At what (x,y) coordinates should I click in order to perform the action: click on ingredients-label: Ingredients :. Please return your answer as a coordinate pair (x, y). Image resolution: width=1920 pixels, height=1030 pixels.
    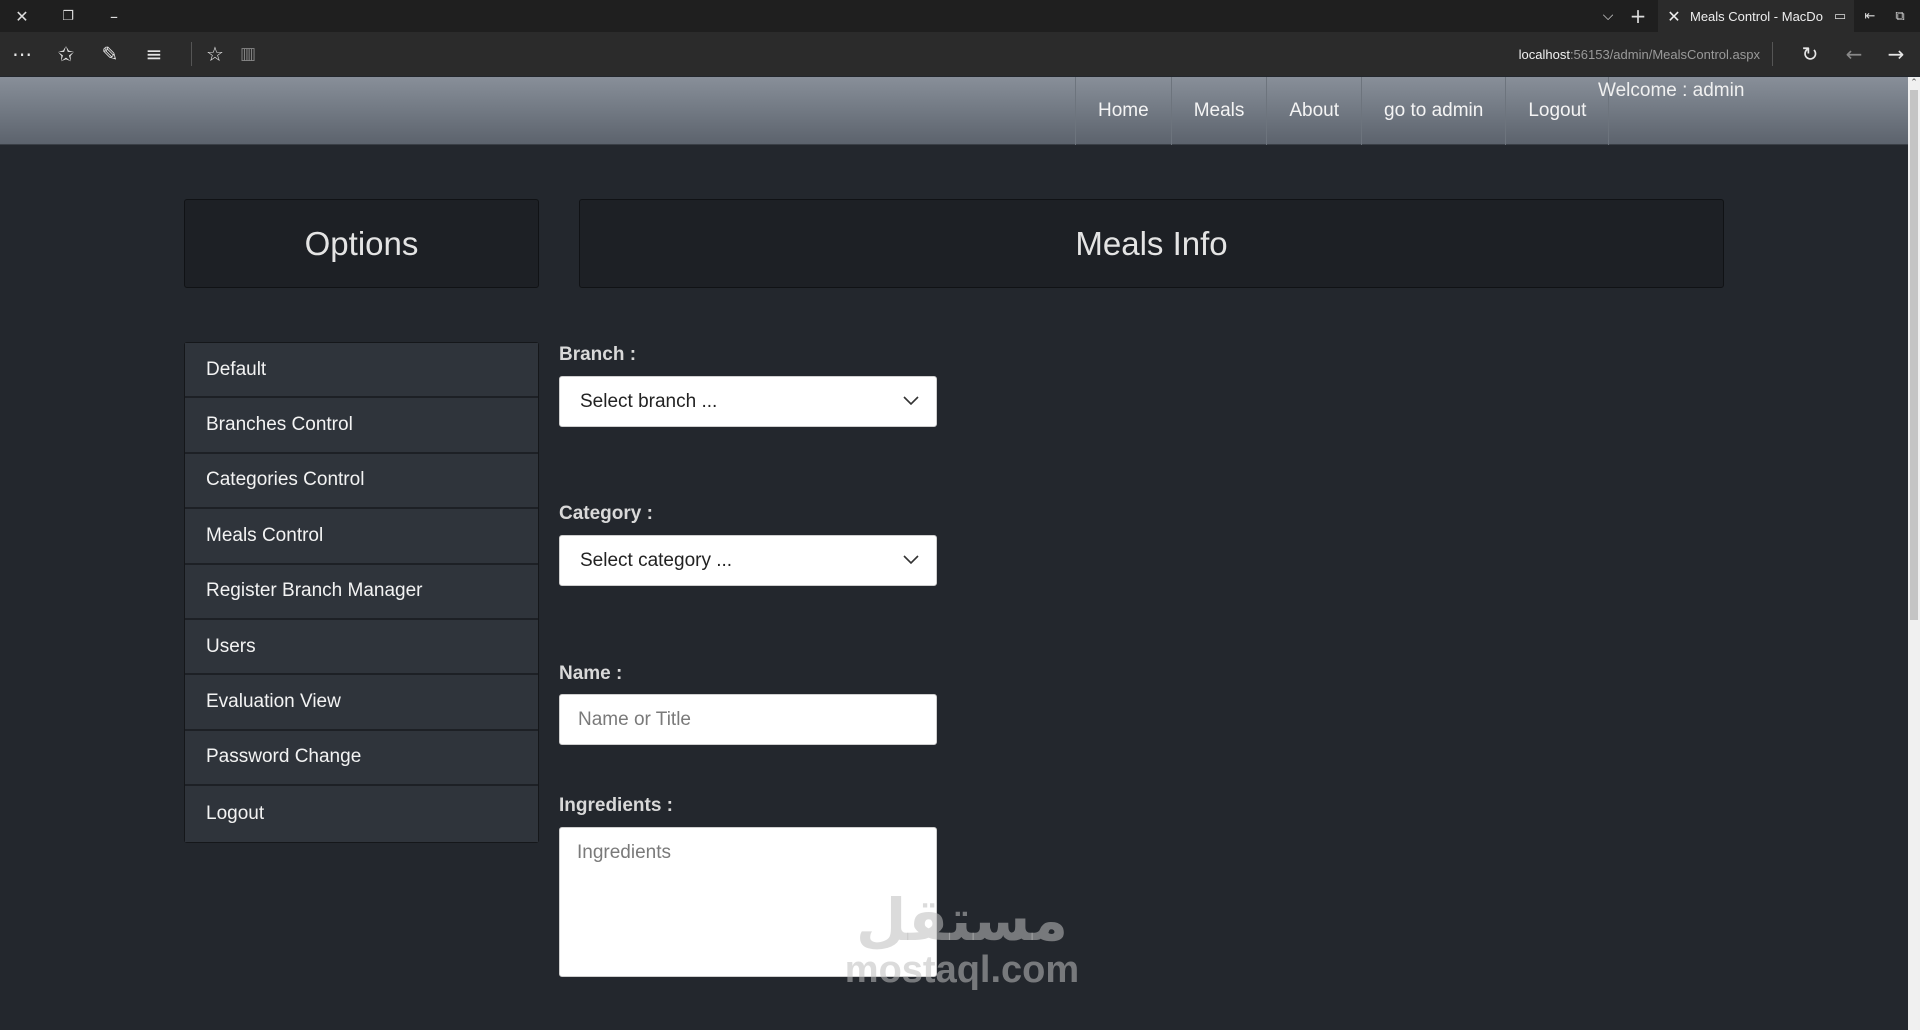
    Looking at the image, I should click on (616, 805).